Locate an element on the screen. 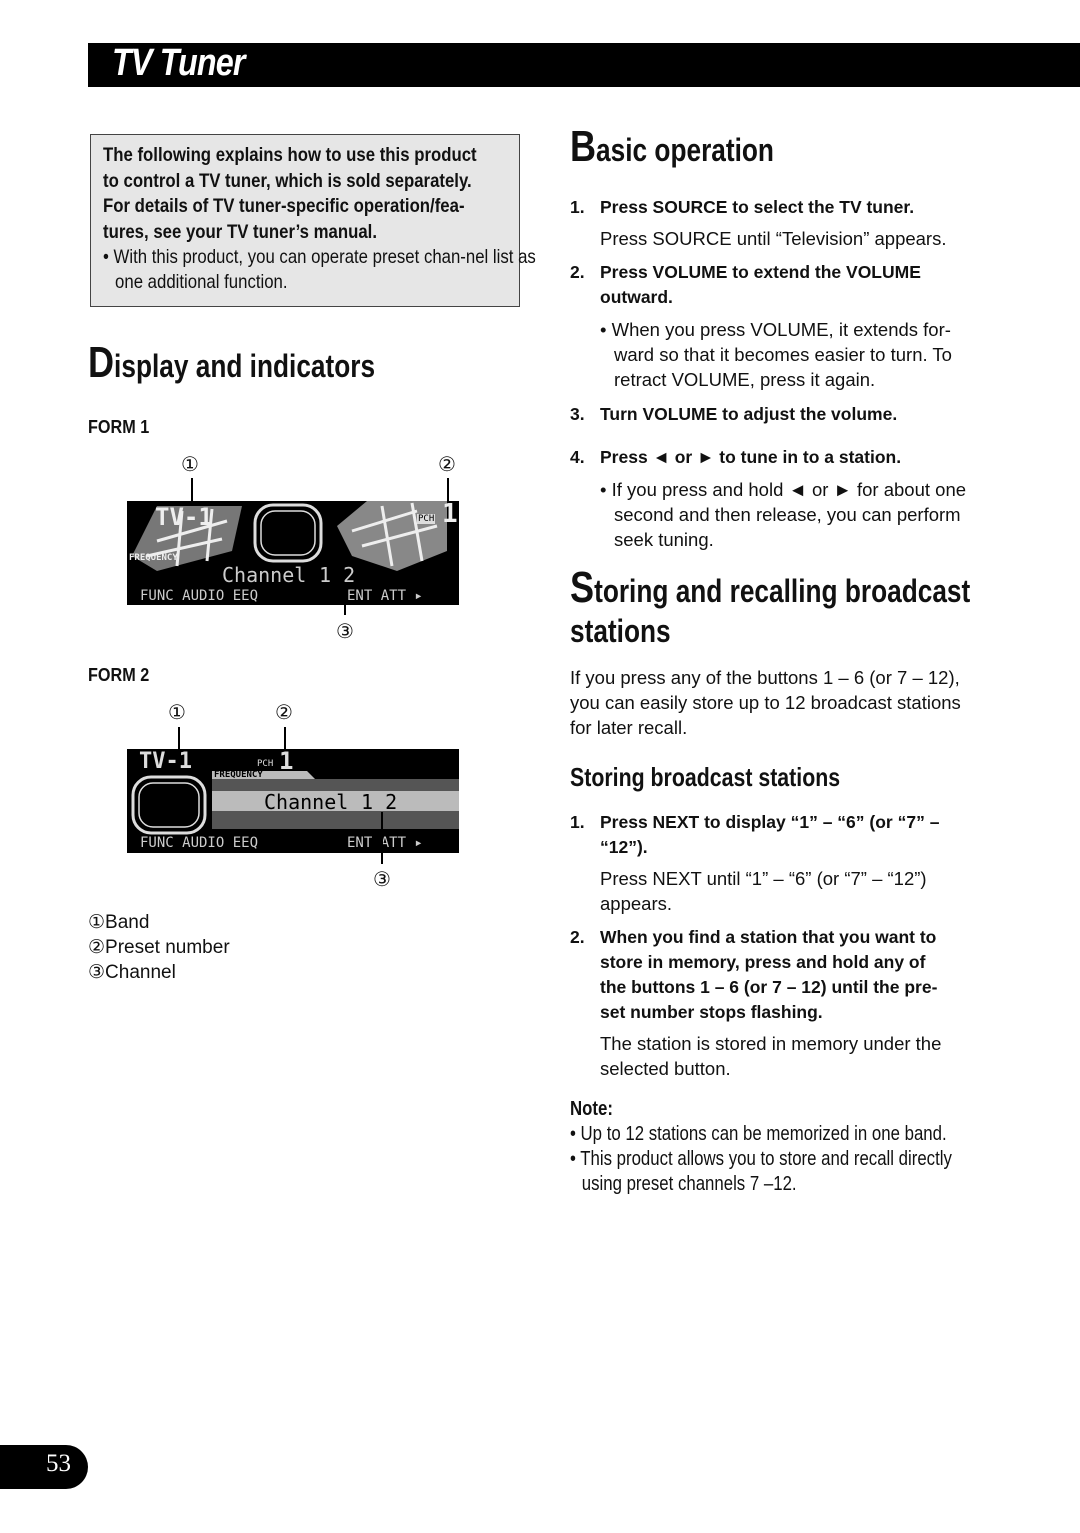 The width and height of the screenshot is (1080, 1533). step-title: outward. is located at coordinates (636, 297).